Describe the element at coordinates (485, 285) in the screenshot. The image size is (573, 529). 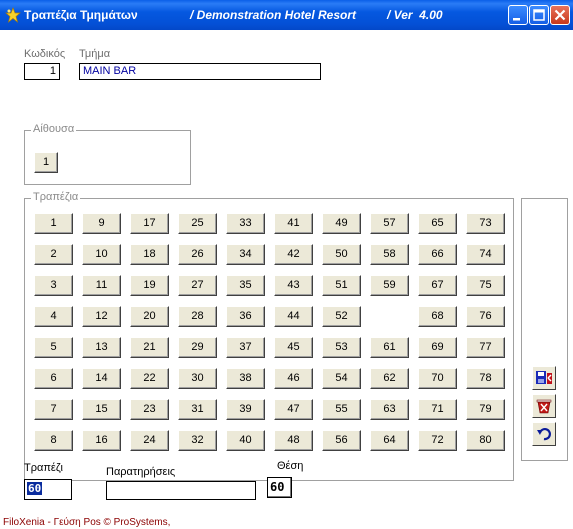
I see `table-button: 75` at that location.